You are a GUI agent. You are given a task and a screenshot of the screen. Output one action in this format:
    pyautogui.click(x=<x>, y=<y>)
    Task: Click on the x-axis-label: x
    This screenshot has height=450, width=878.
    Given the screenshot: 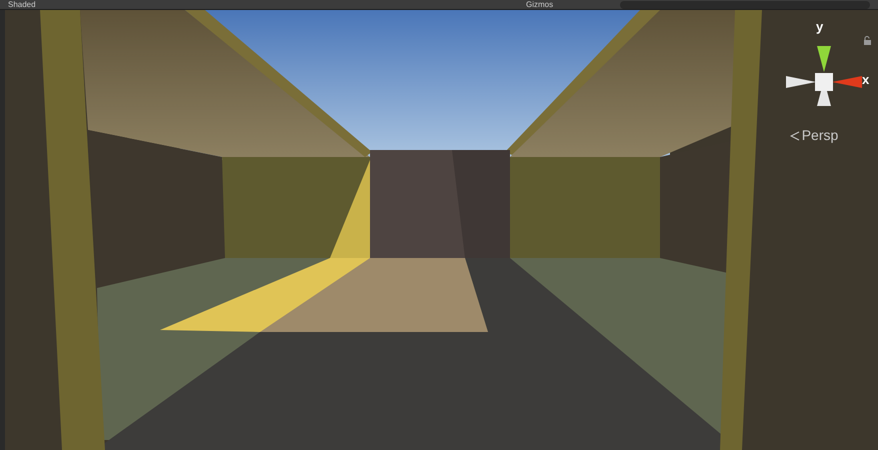 What is the action you would take?
    pyautogui.click(x=866, y=80)
    